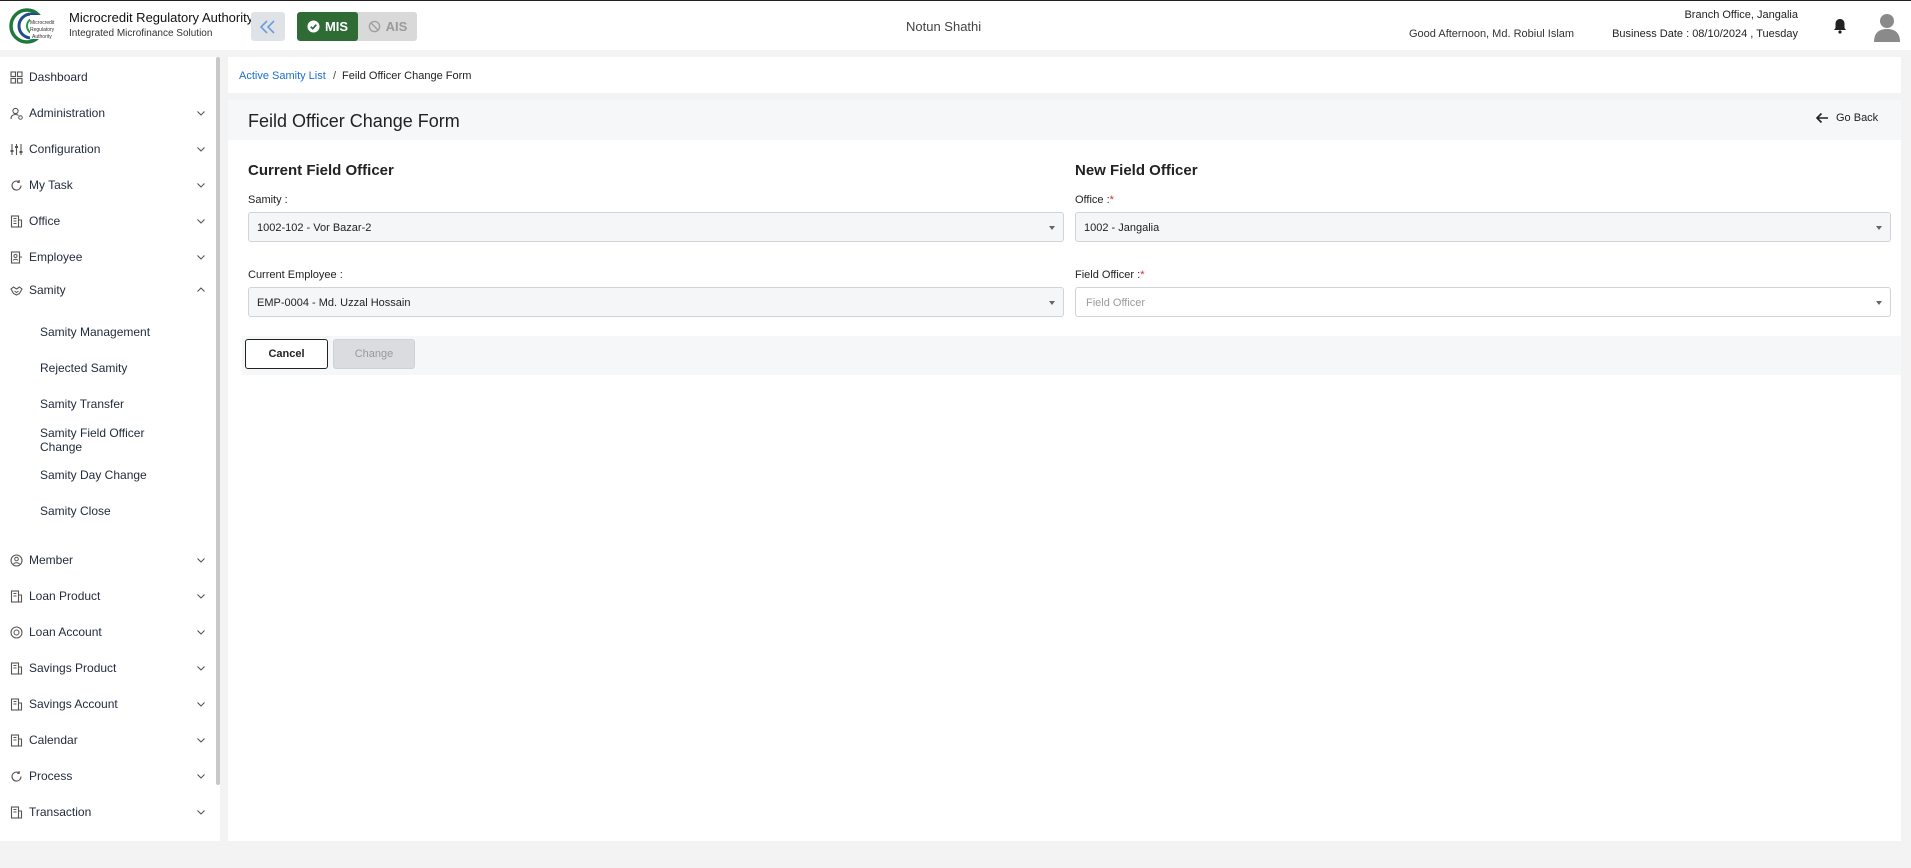 The height and width of the screenshot is (868, 1911). Describe the element at coordinates (95, 332) in the screenshot. I see `sidebar-subitem-samity-management: Samity Management` at that location.